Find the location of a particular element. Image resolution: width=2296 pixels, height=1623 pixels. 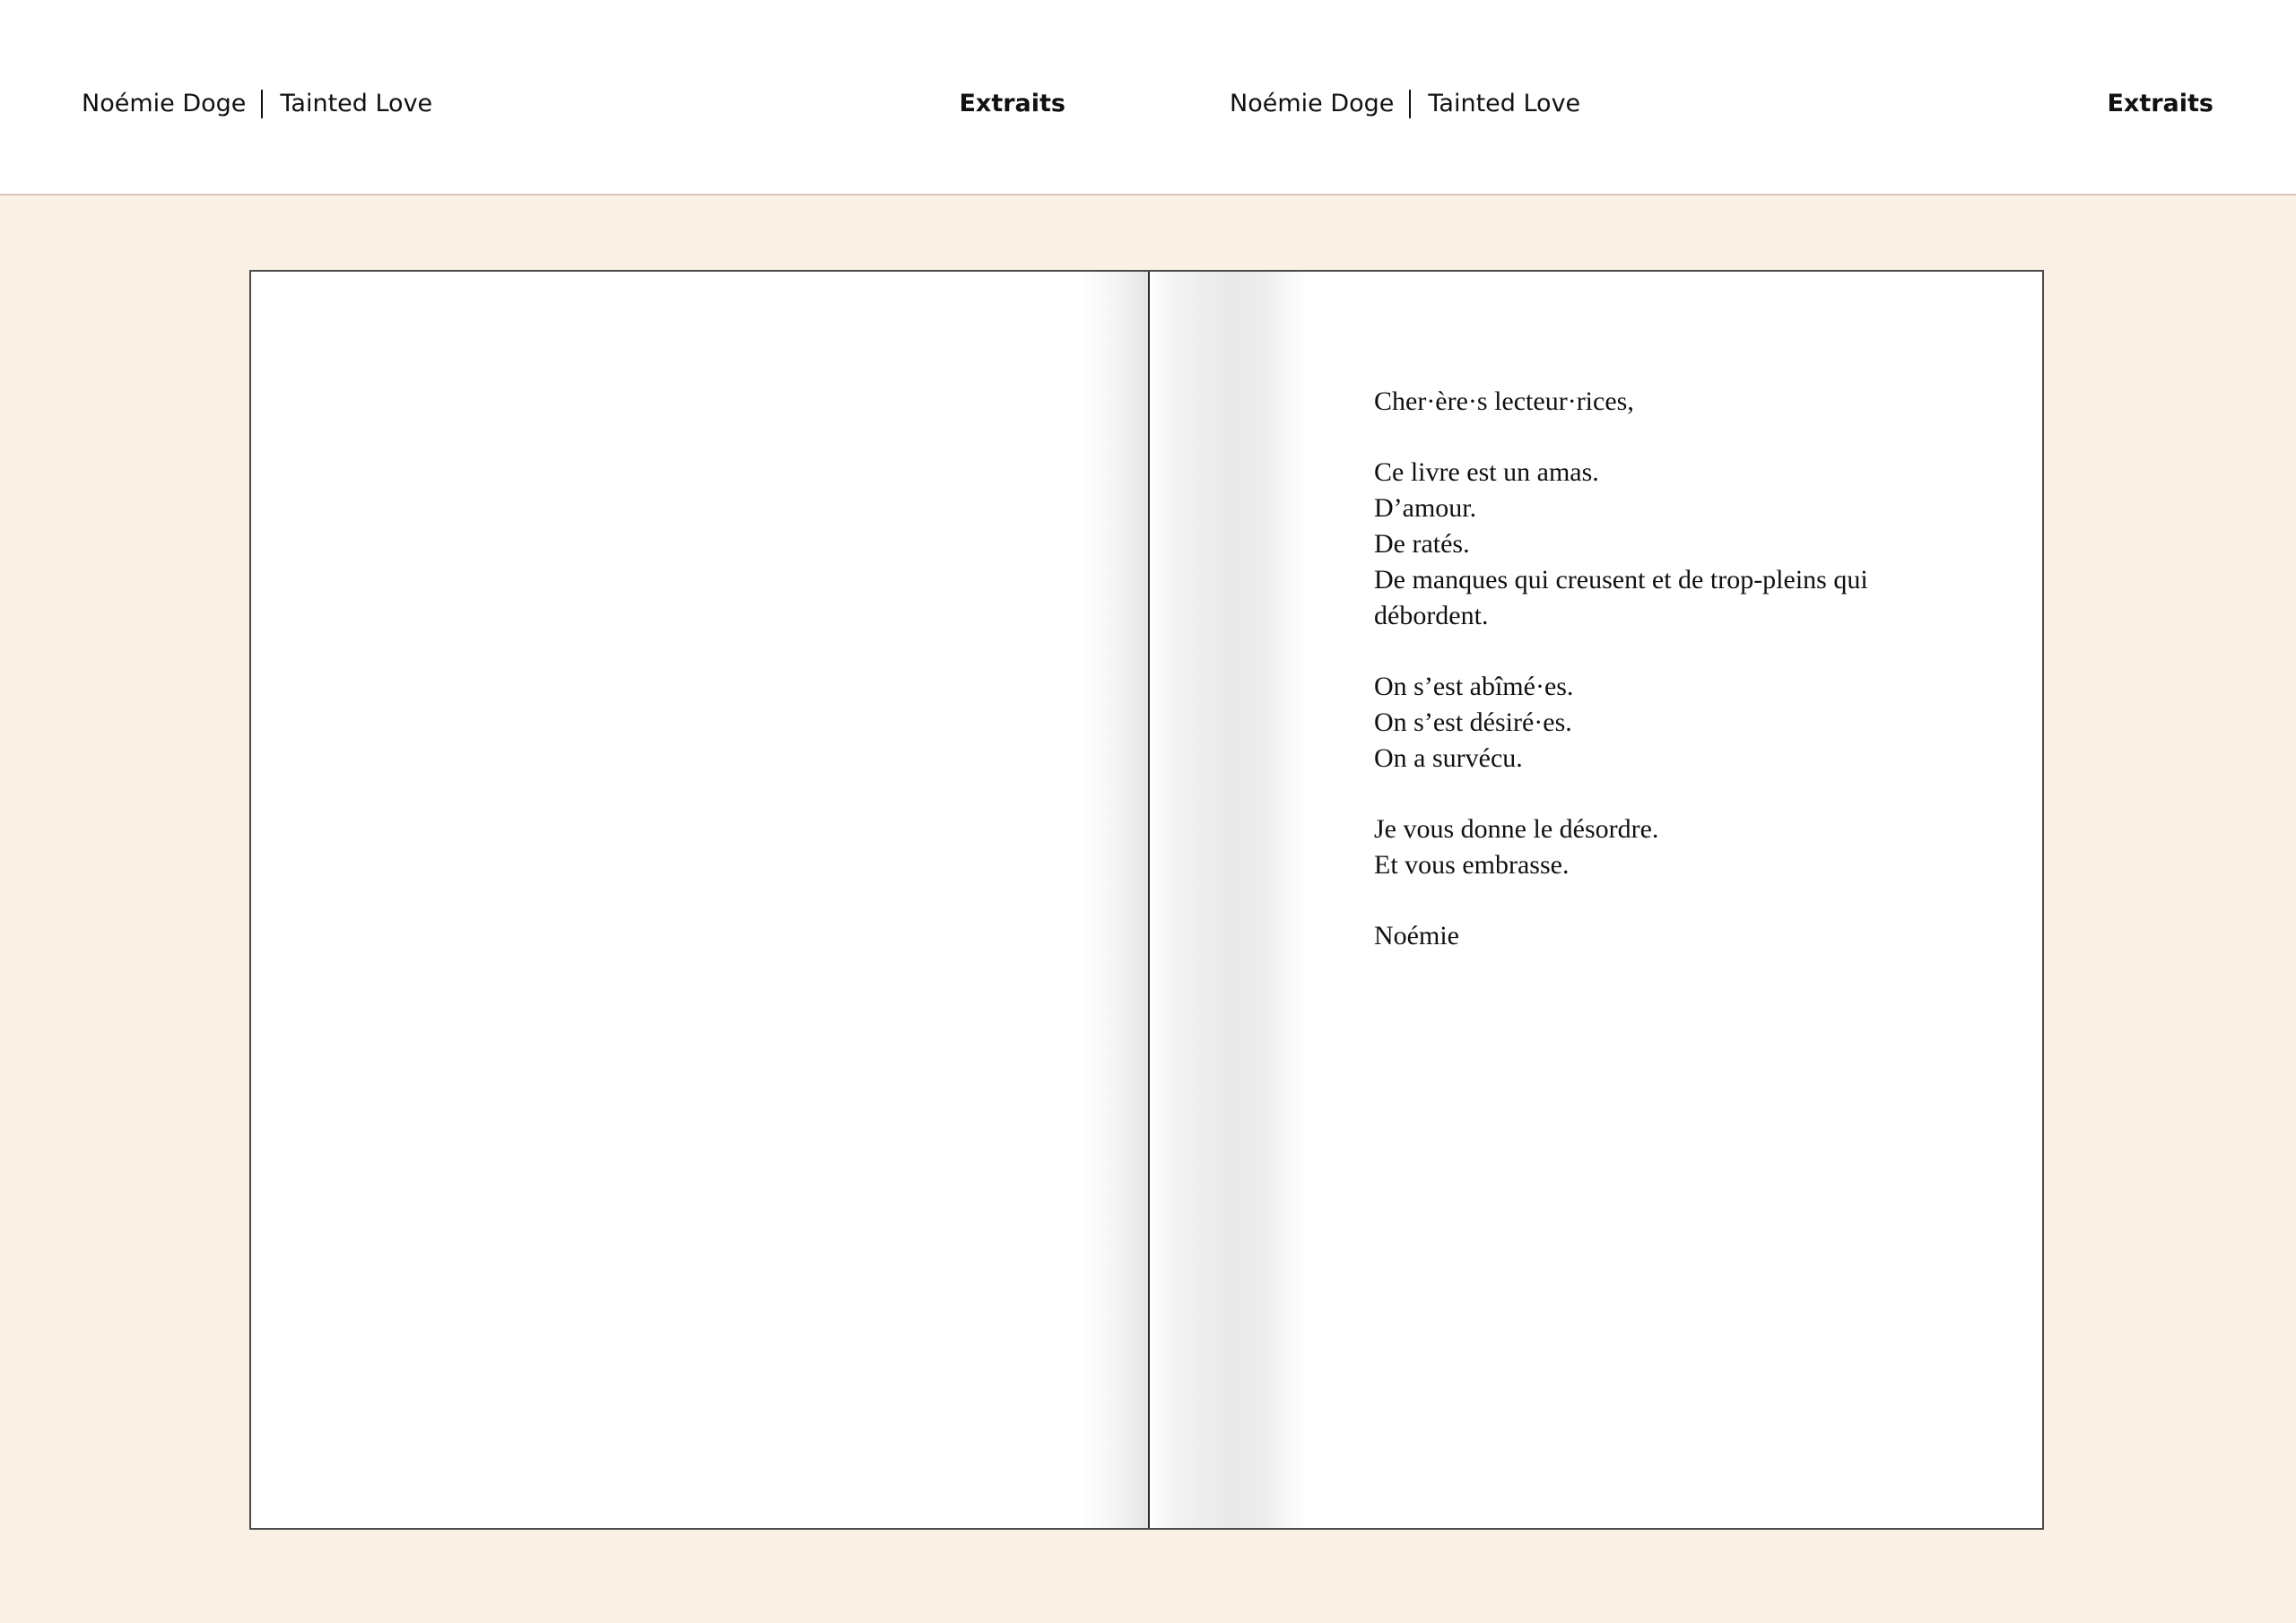

letter-signature: Noémie is located at coordinates (1416, 935).